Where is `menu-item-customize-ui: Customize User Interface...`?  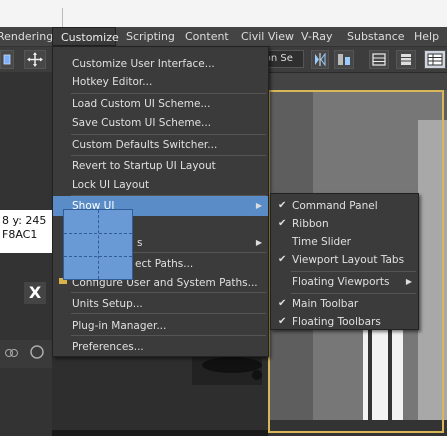
menu-item-customize-ui: Customize User Interface... is located at coordinates (160, 64).